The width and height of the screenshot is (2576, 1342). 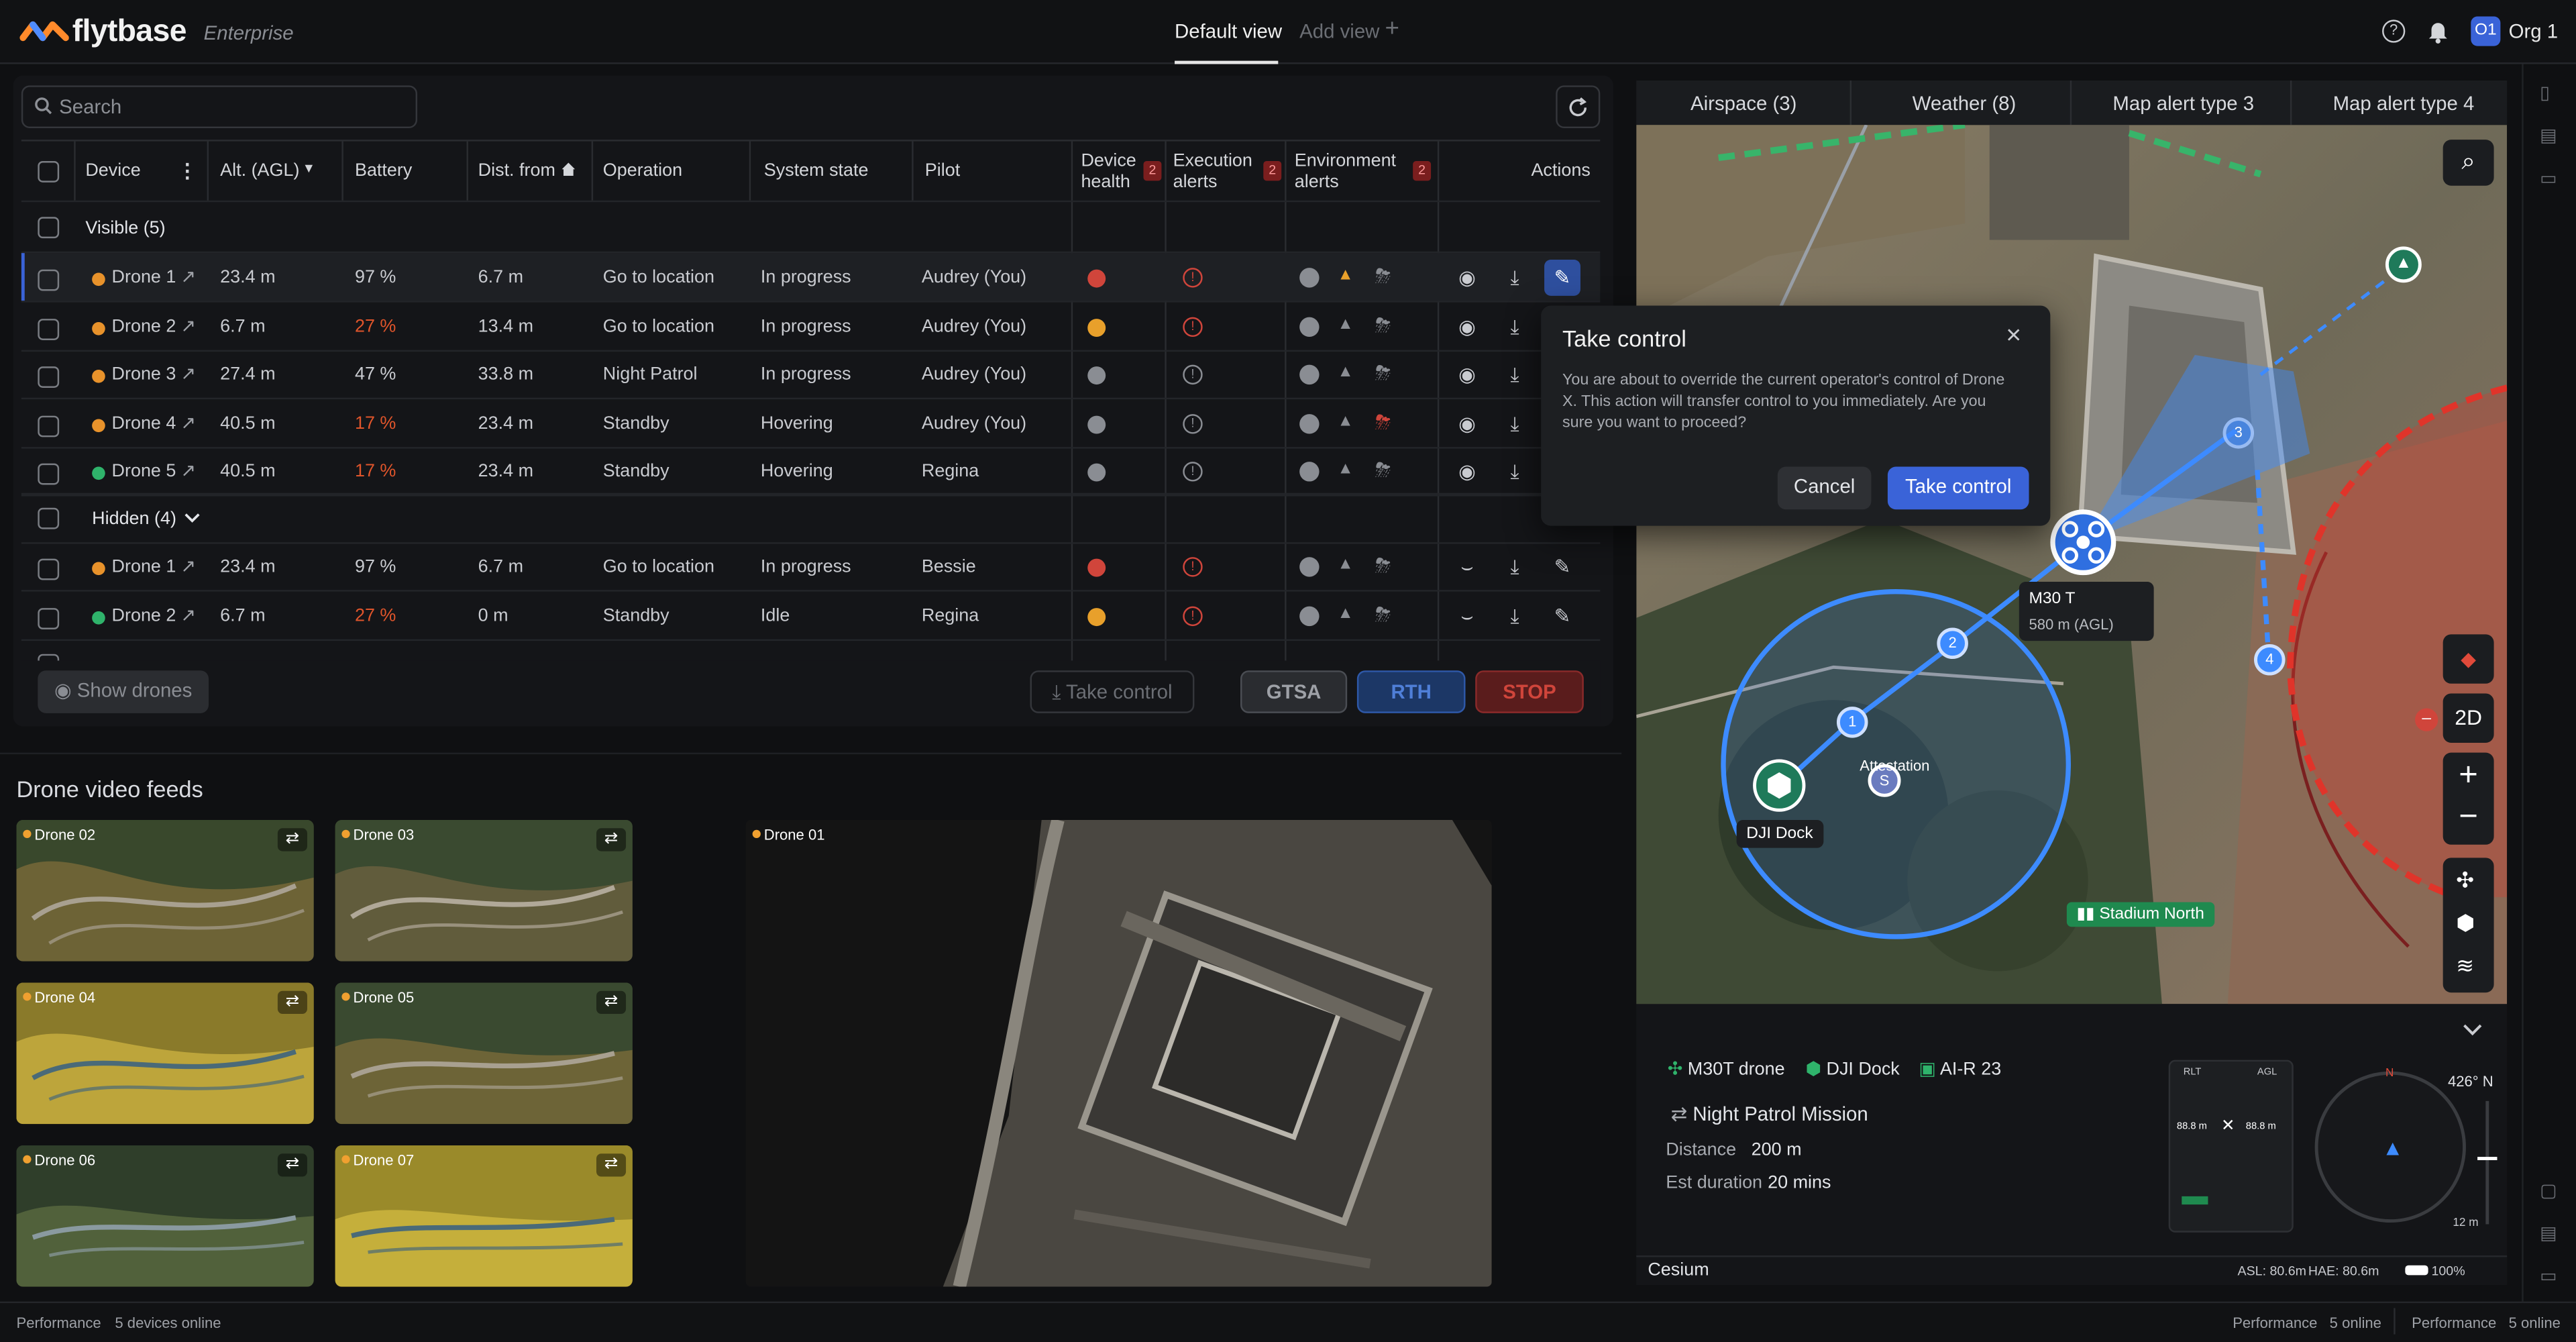 What do you see at coordinates (1467, 615) in the screenshot?
I see `eye-closed-icon: ⌣` at bounding box center [1467, 615].